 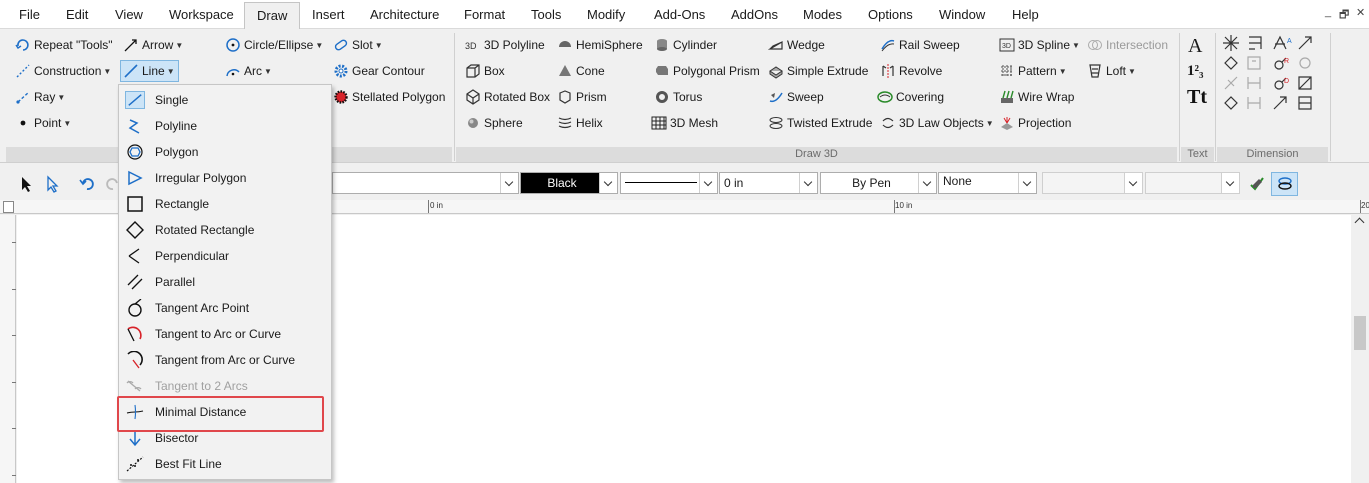 I want to click on menu-item-perpendicular: Perpendicular, so click(x=225, y=256).